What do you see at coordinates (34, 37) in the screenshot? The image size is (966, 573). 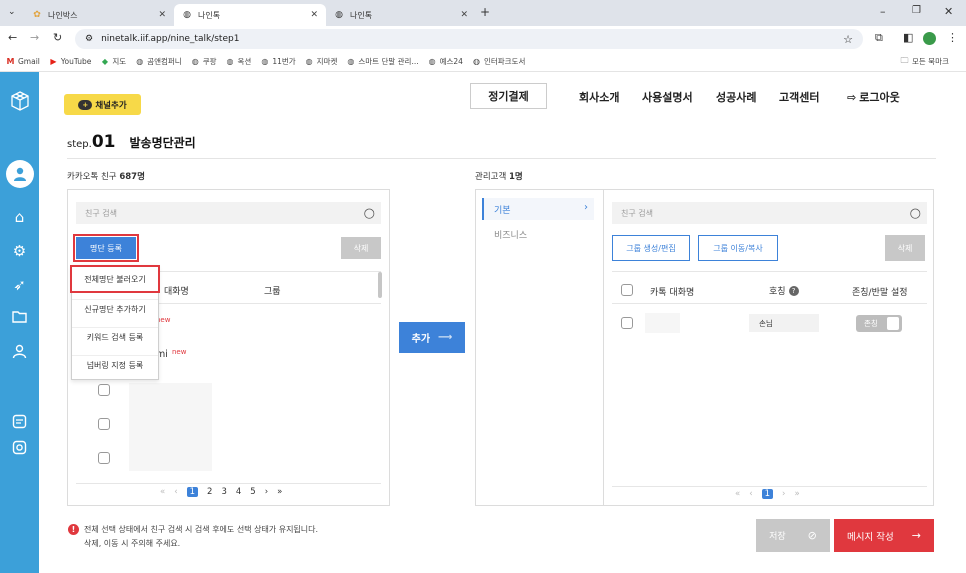 I see `forward-icon: →` at bounding box center [34, 37].